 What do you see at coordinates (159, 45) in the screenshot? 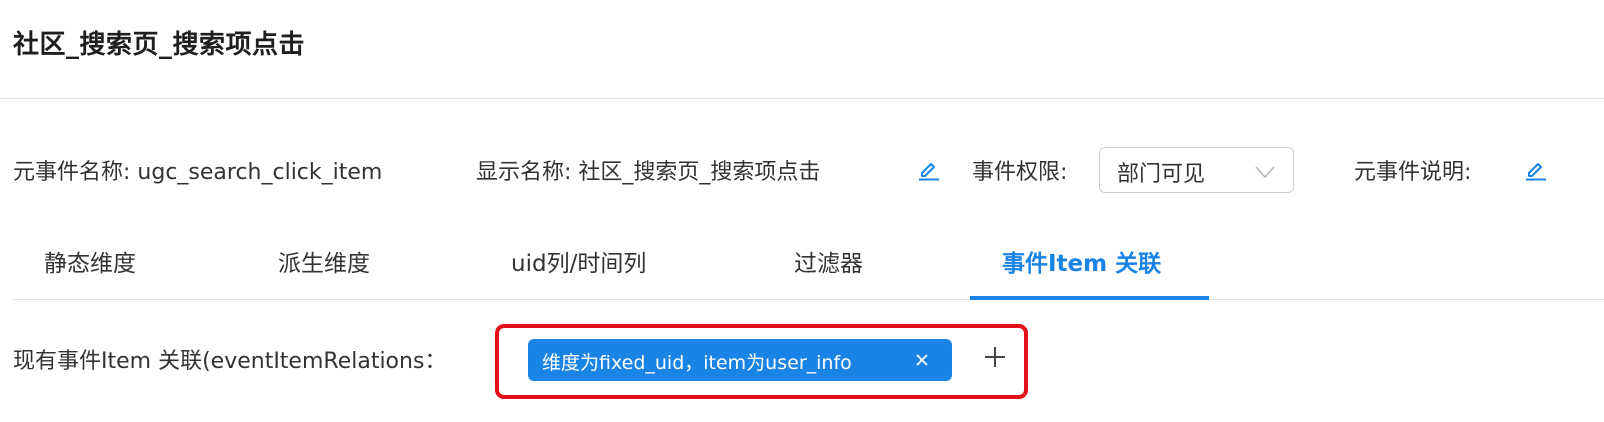
I see `page-title: 社区_搜索页_搜索项点击` at bounding box center [159, 45].